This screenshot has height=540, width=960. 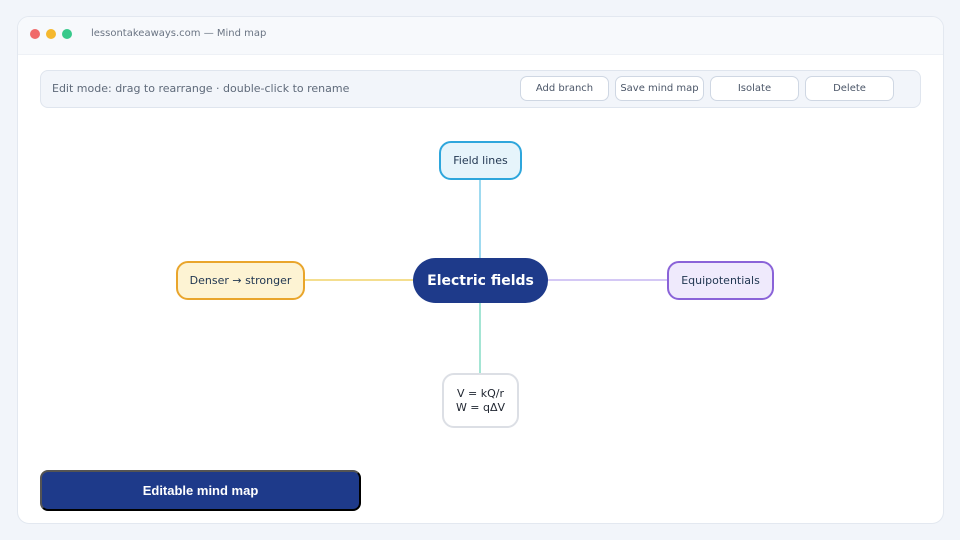 I want to click on formula-potential: V = kQ/r, so click(x=480, y=393).